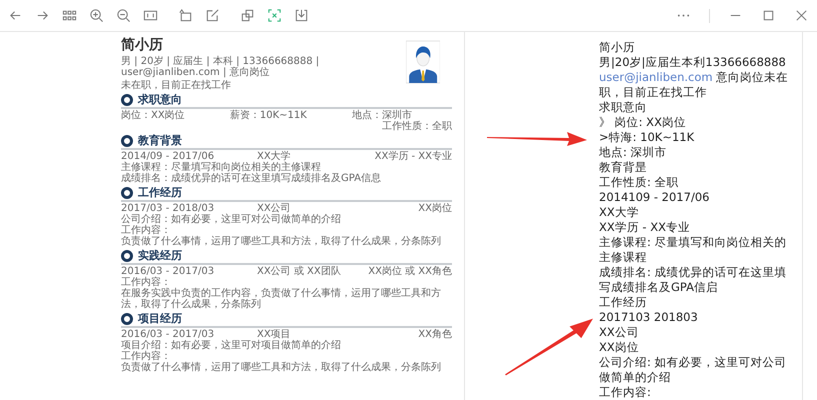 The image size is (817, 400). I want to click on role: XX角色, so click(435, 334).